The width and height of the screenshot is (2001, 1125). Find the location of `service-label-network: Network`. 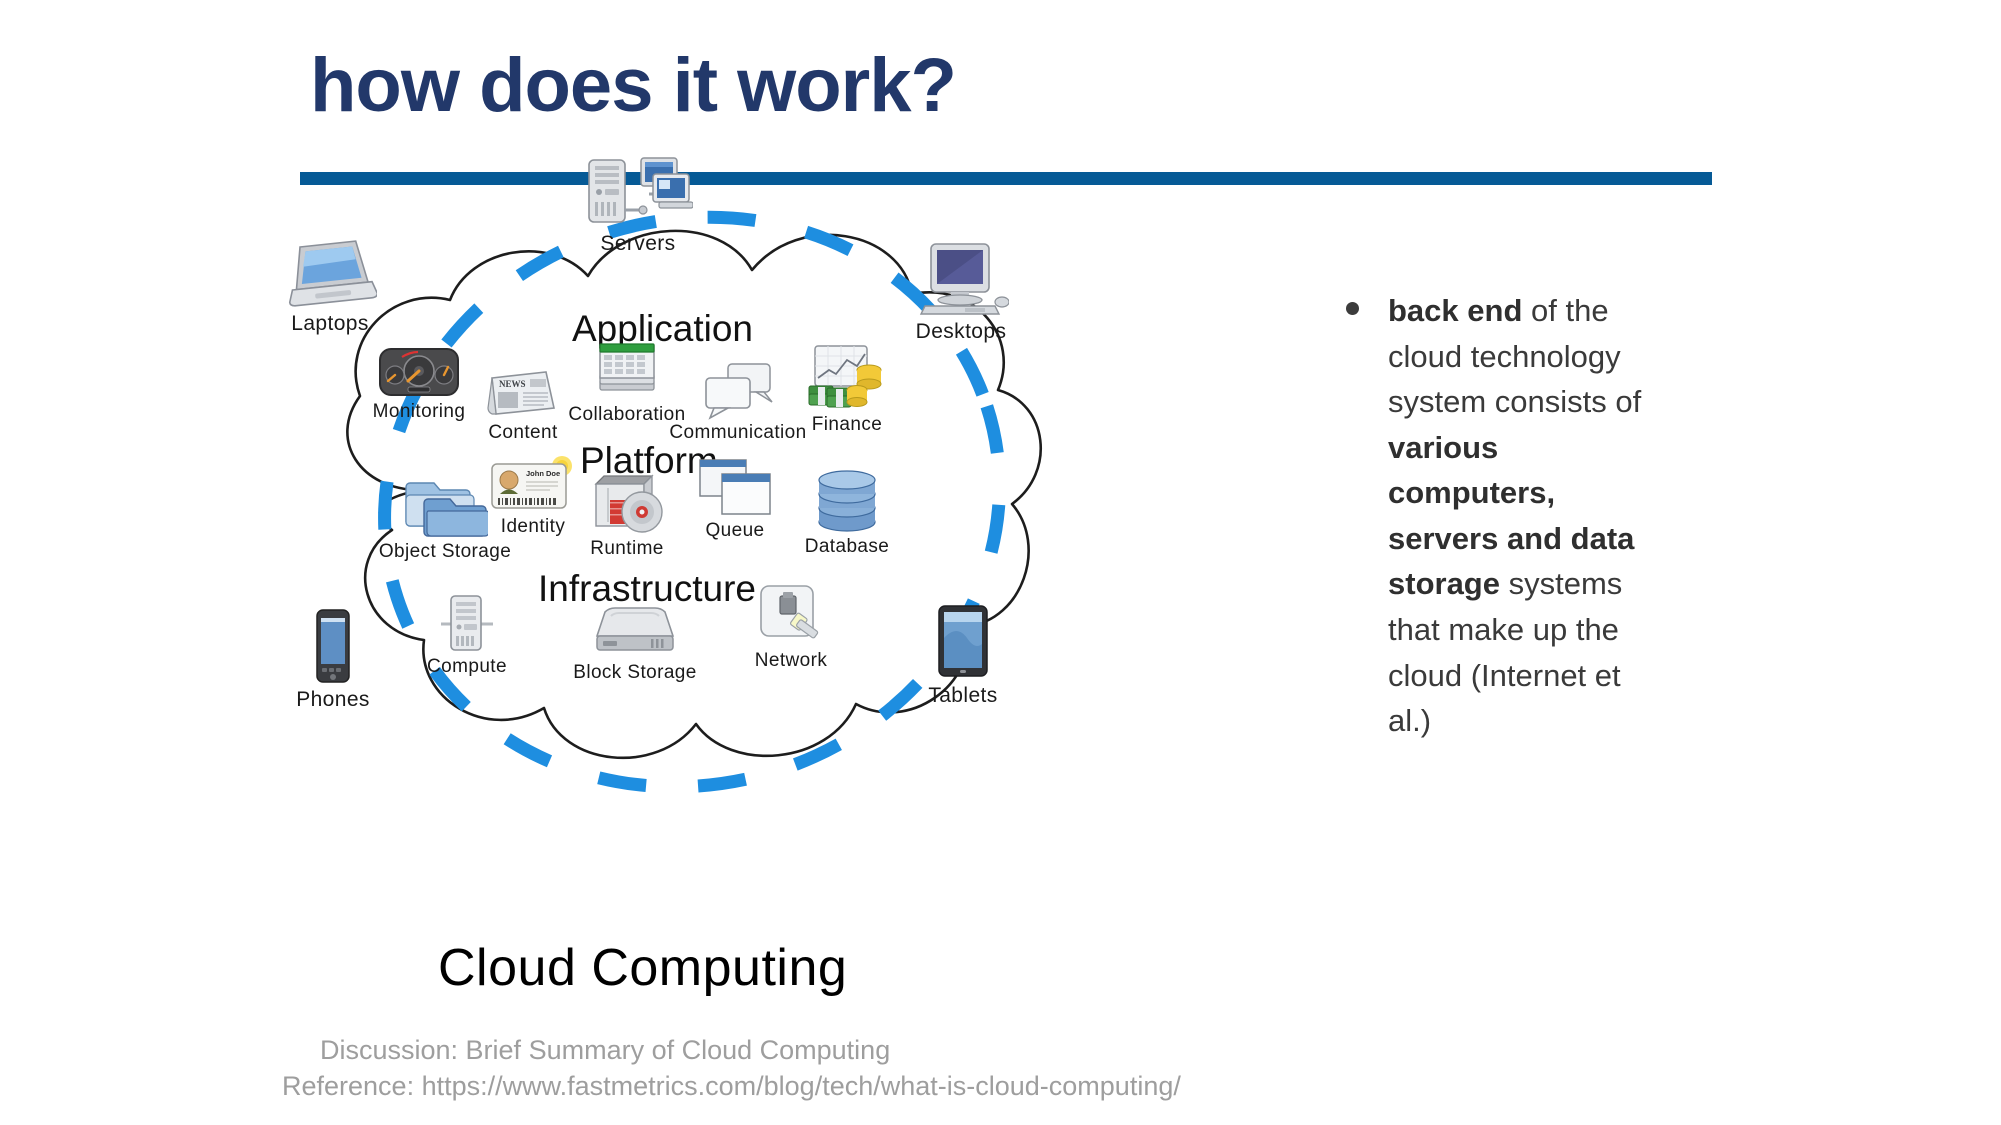

service-label-network: Network is located at coordinates (791, 660).